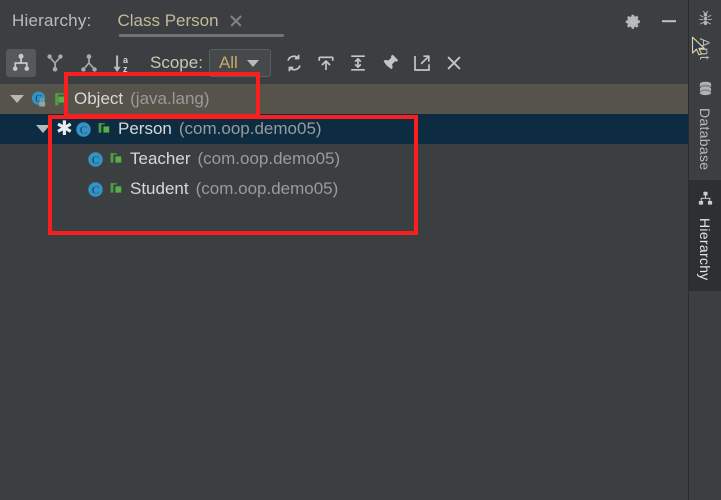 This screenshot has height=500, width=721. Describe the element at coordinates (705, 21) in the screenshot. I see `ant-icon` at that location.